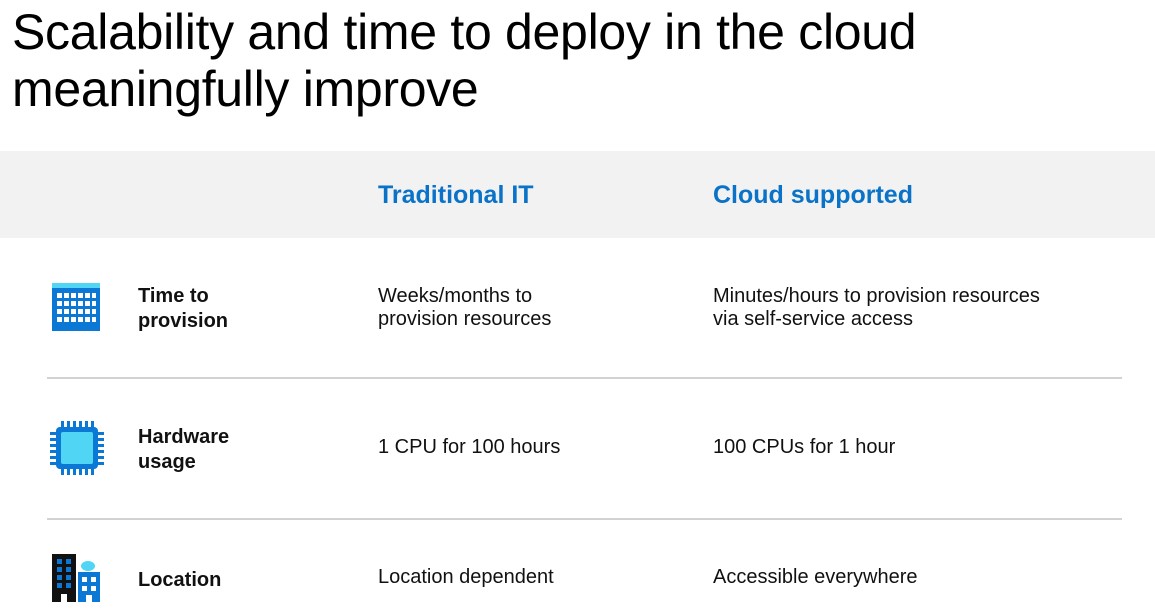 This screenshot has height=613, width=1155. What do you see at coordinates (76, 307) in the screenshot?
I see `calendar-icon` at bounding box center [76, 307].